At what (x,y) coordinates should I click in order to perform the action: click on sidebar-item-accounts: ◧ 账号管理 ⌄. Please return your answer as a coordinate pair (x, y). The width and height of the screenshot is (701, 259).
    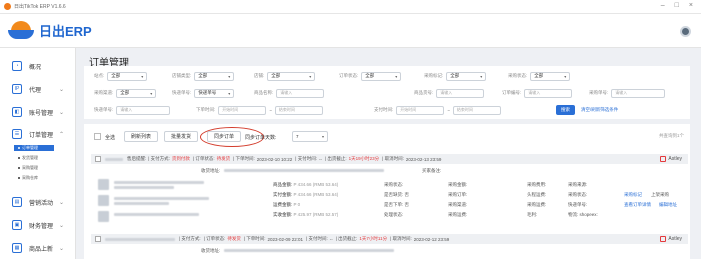
    Looking at the image, I should click on (38, 112).